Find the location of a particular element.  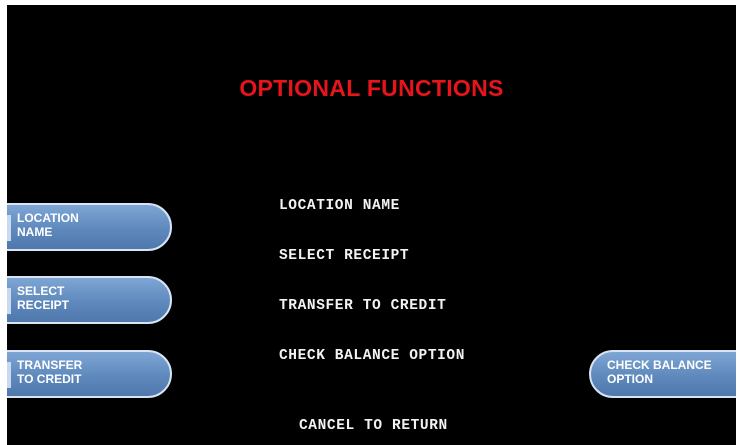

location-name-button: LOCATION NAME is located at coordinates (89, 227).